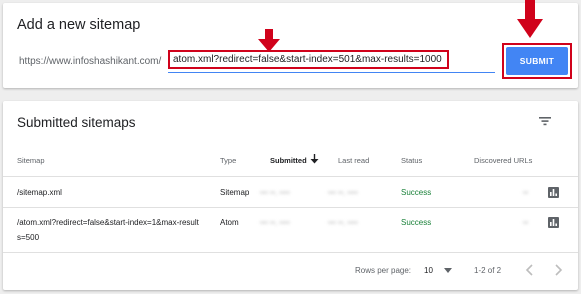 The image size is (581, 294). Describe the element at coordinates (229, 222) in the screenshot. I see `row-type: Atom` at that location.